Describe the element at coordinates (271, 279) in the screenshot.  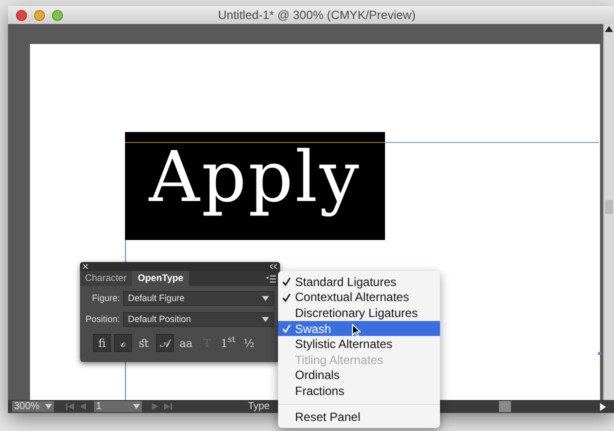
I see `panel-menu-icon` at that location.